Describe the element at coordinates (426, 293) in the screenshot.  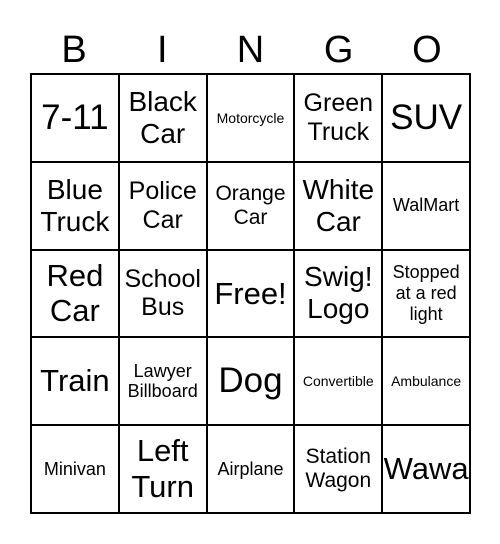
I see `bingo-cell: Stopped at a red light` at that location.